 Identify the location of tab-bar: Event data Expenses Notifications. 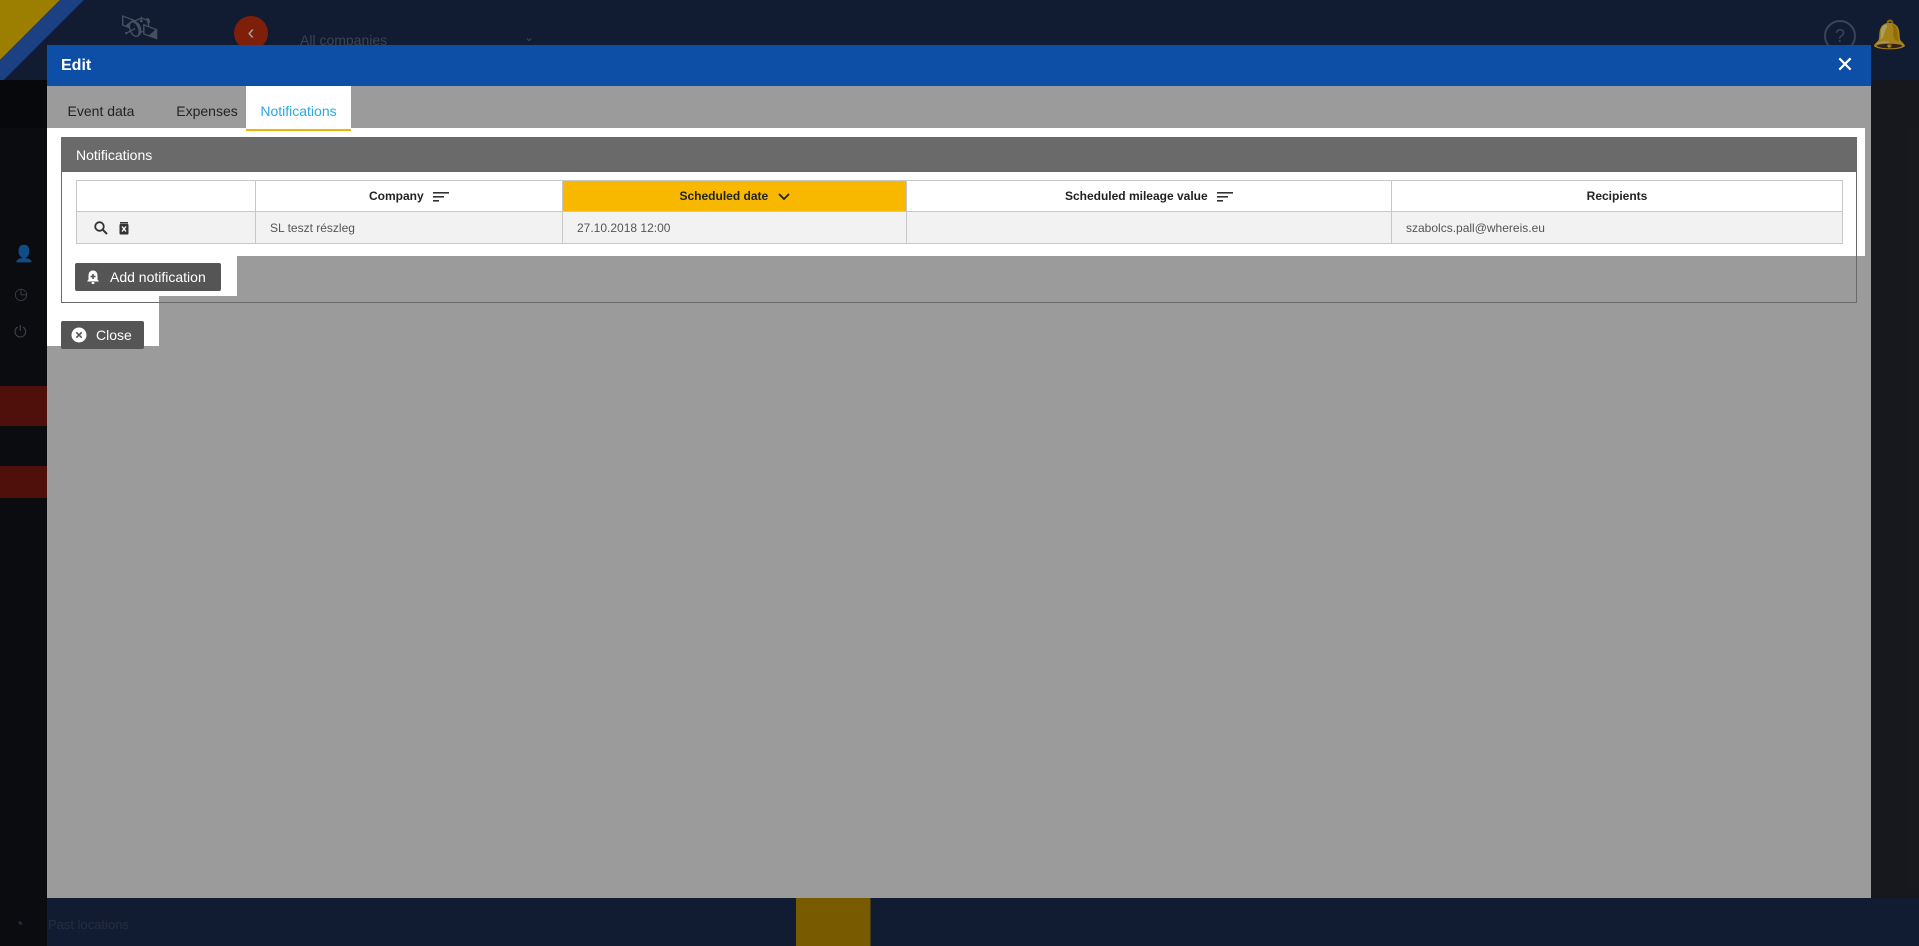
(959, 108).